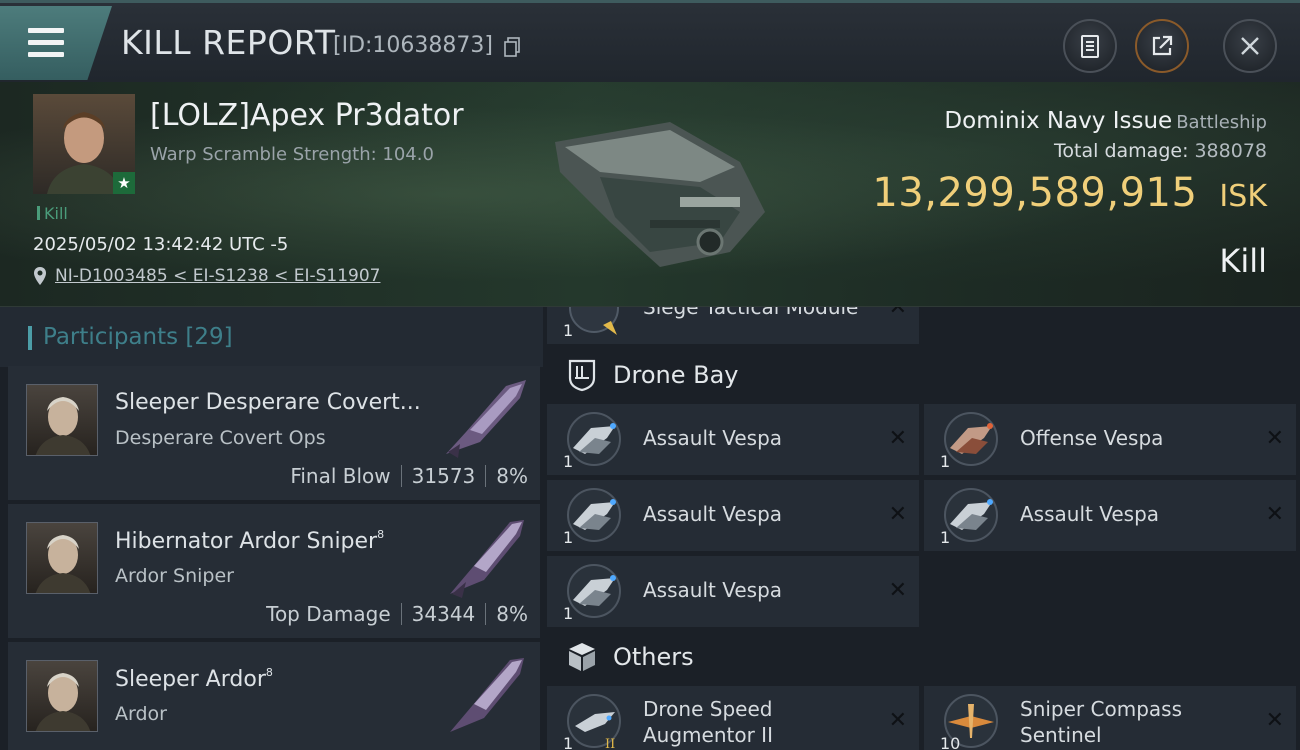  I want to click on participant-stats: Final Blow 31573 8%, so click(409, 476).